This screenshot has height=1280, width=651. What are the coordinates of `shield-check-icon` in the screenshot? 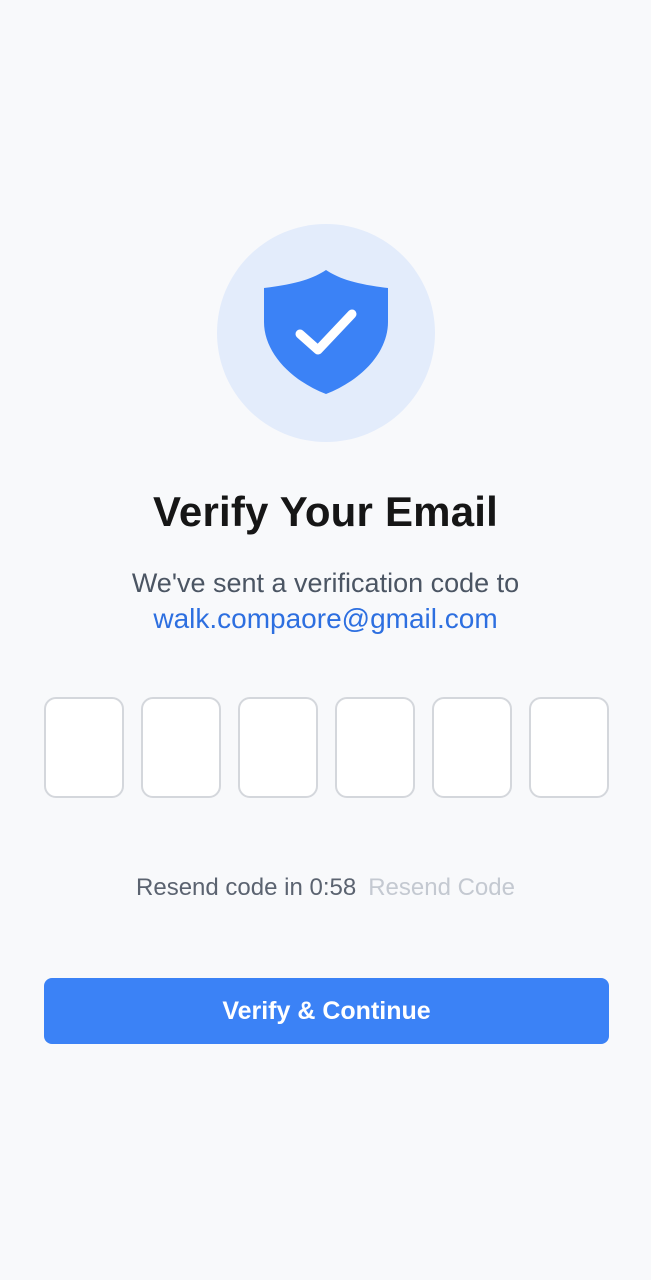 It's located at (326, 332).